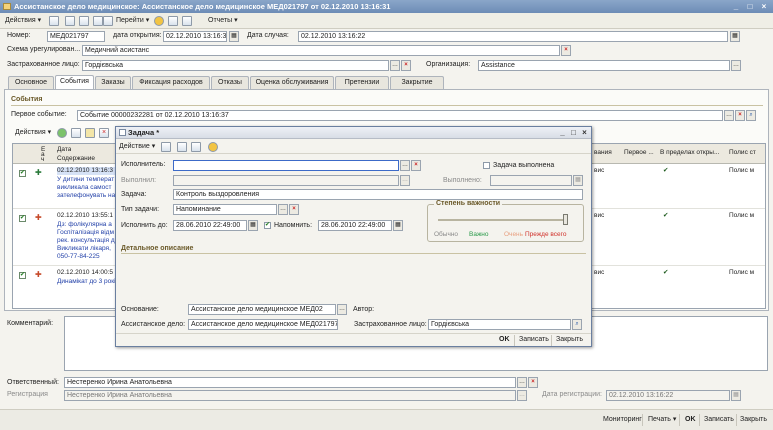 The width and height of the screenshot is (773, 430). I want to click on tab-events: События, so click(74, 82).